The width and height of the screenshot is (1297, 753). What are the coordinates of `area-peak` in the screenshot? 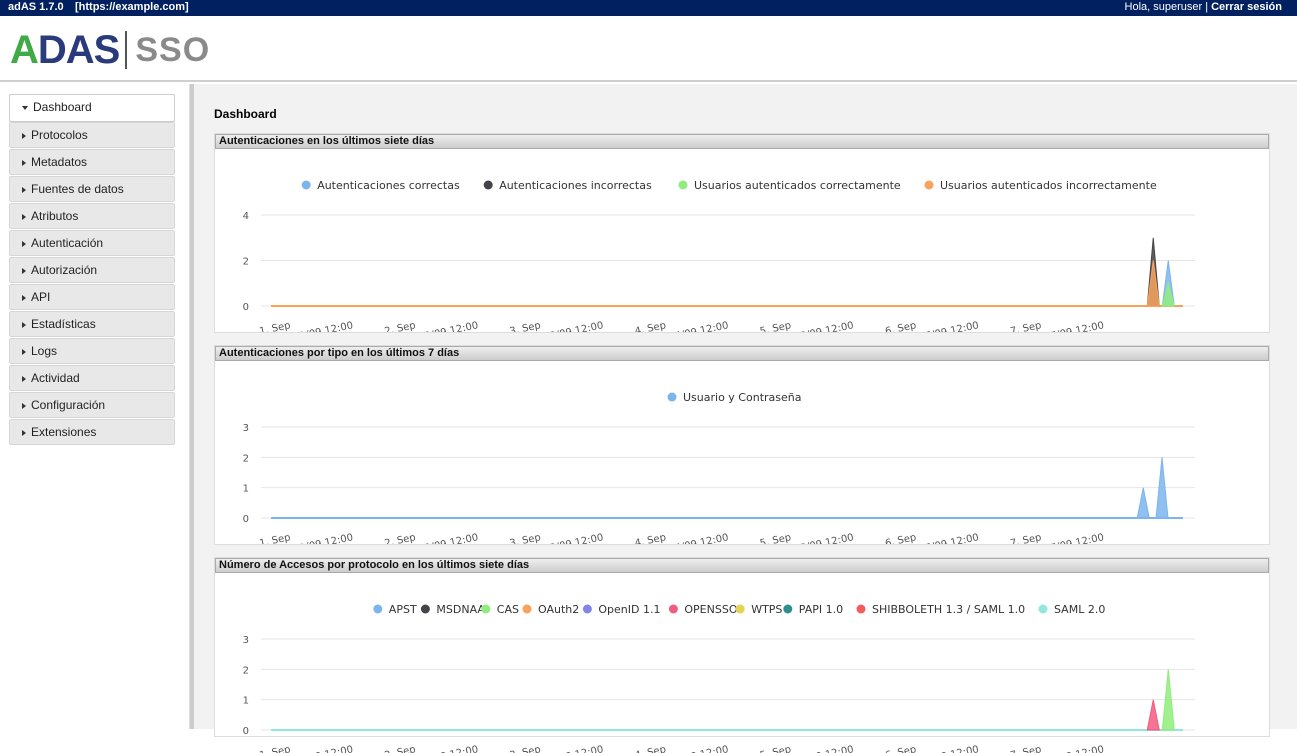 It's located at (1153, 715).